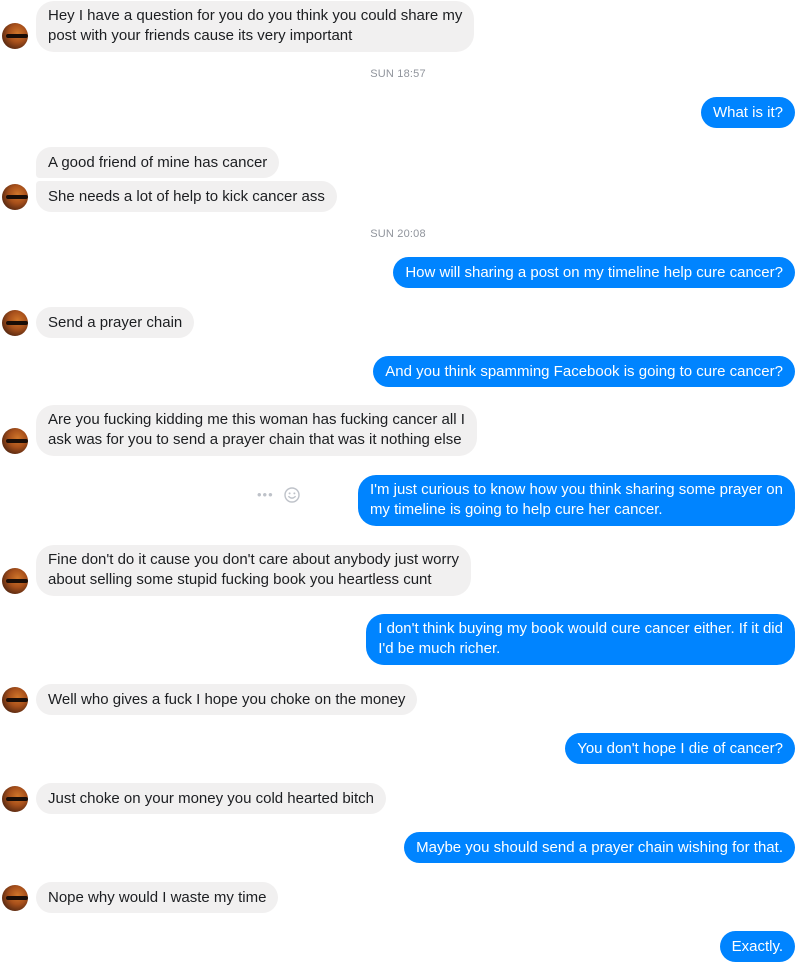 The height and width of the screenshot is (962, 796). Describe the element at coordinates (115, 322) in the screenshot. I see `incoming-message: Send a prayer chain` at that location.